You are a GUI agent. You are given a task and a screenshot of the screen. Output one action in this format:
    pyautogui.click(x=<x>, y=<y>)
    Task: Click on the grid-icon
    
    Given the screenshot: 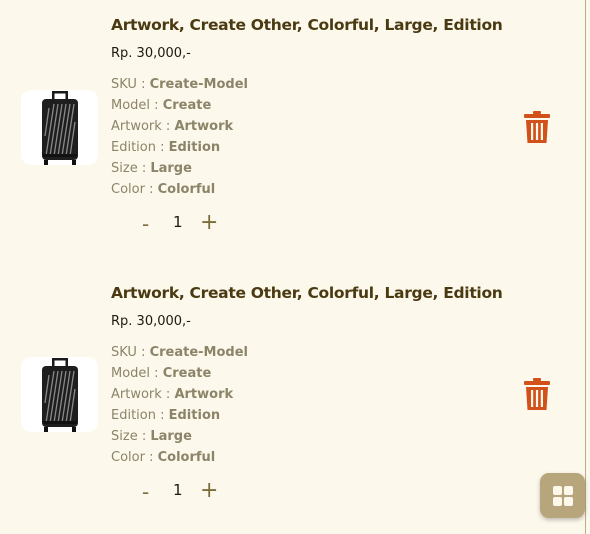 What is the action you would take?
    pyautogui.click(x=562, y=495)
    